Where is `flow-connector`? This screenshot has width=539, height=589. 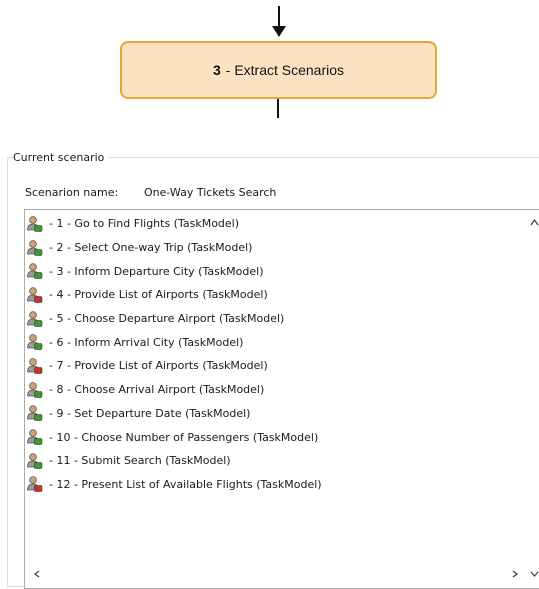
flow-connector is located at coordinates (278, 108).